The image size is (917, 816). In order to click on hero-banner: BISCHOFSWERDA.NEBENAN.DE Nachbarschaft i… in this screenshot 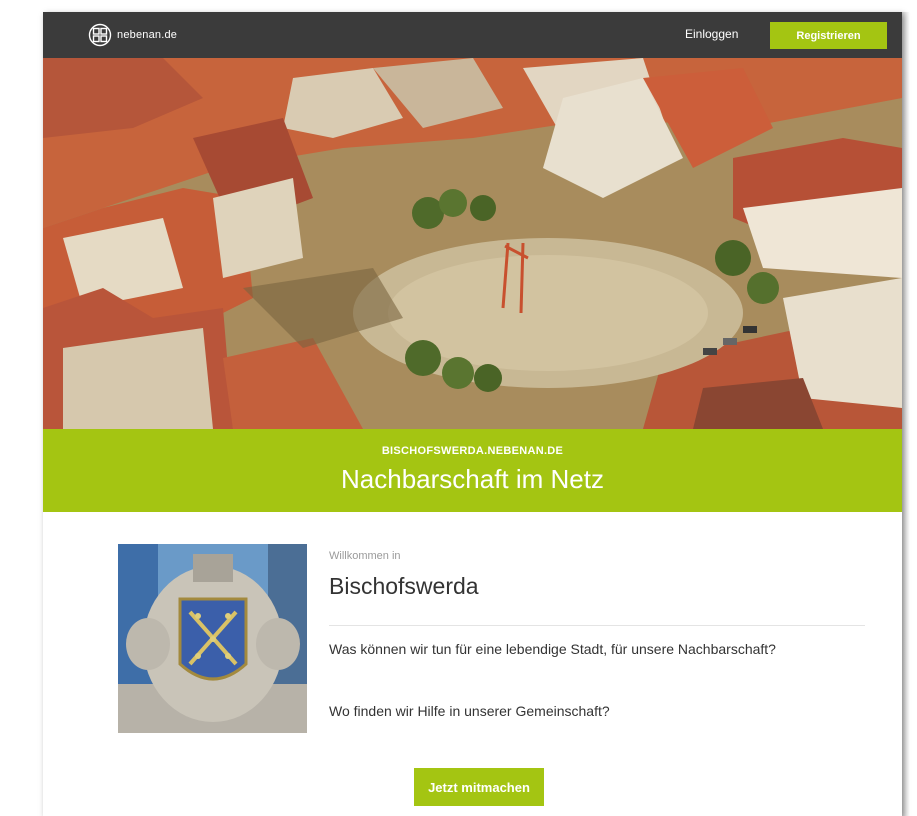, I will do `click(472, 470)`.